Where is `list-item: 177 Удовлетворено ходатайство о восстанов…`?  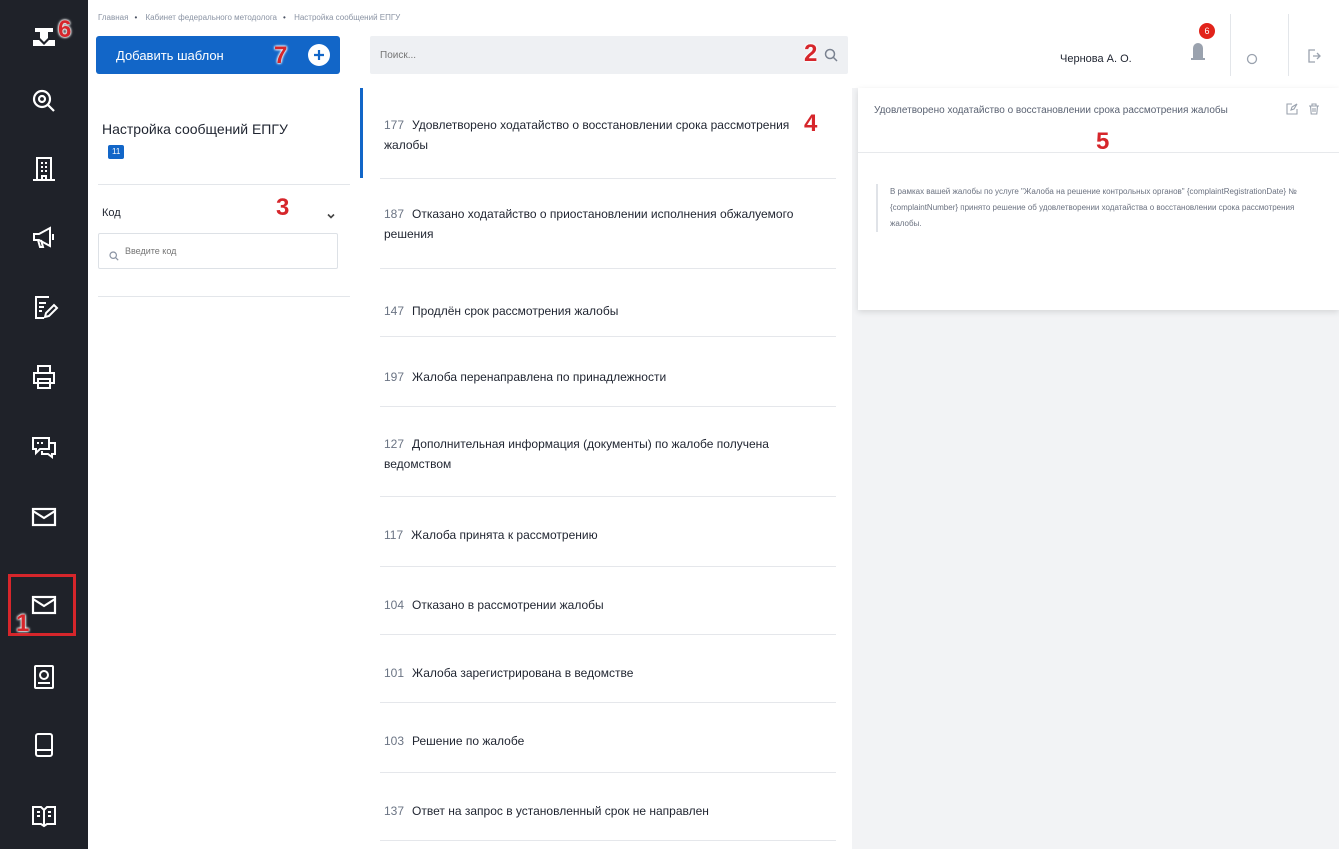 list-item: 177 Удовлетворено ходатайство о восстанов… is located at coordinates (610, 135).